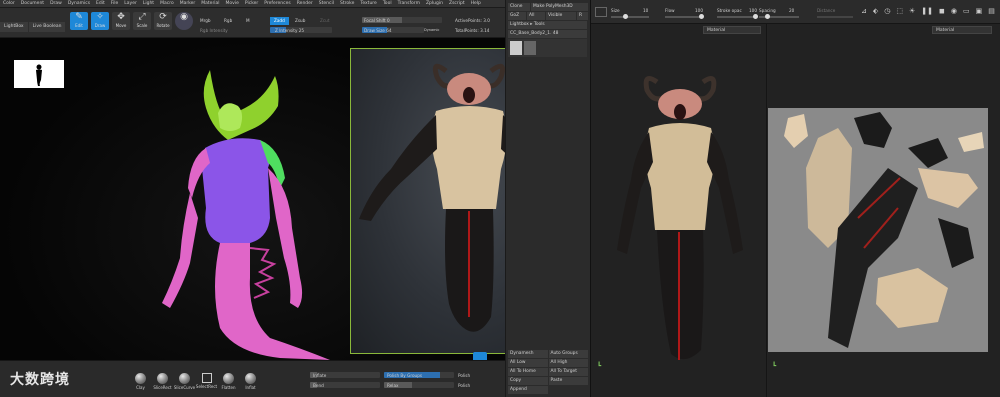  I want to click on edit-button: ✎ Edit, so click(79, 21).